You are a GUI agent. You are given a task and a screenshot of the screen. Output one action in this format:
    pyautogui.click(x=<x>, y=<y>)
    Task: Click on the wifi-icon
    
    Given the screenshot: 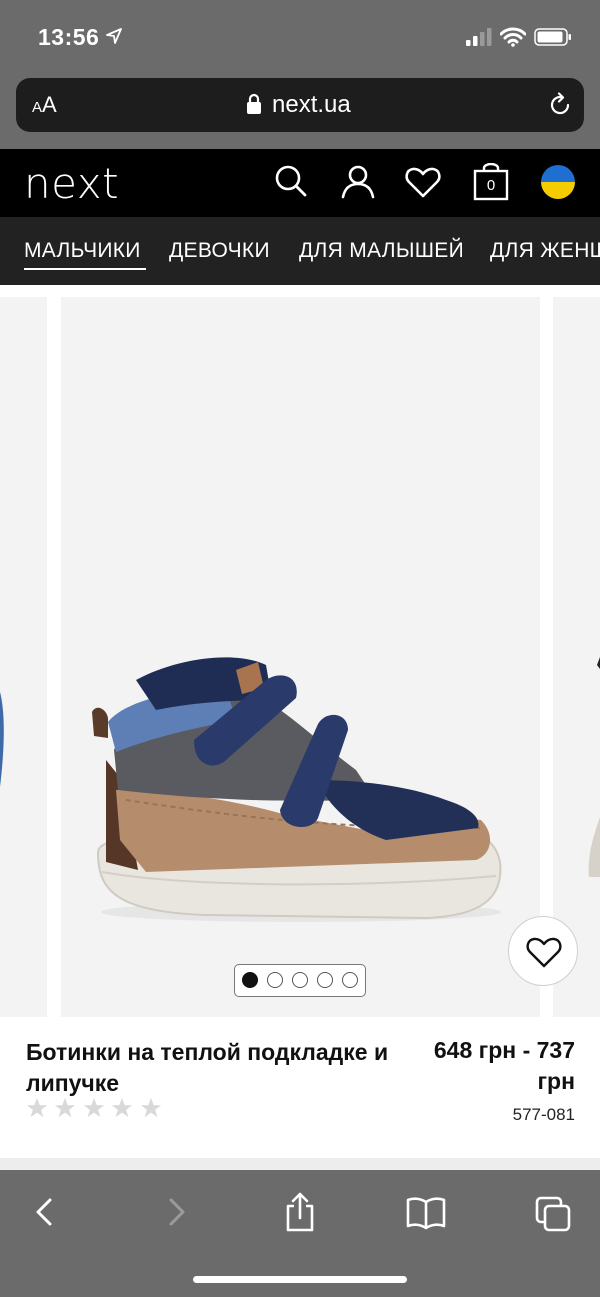 What is the action you would take?
    pyautogui.click(x=513, y=37)
    